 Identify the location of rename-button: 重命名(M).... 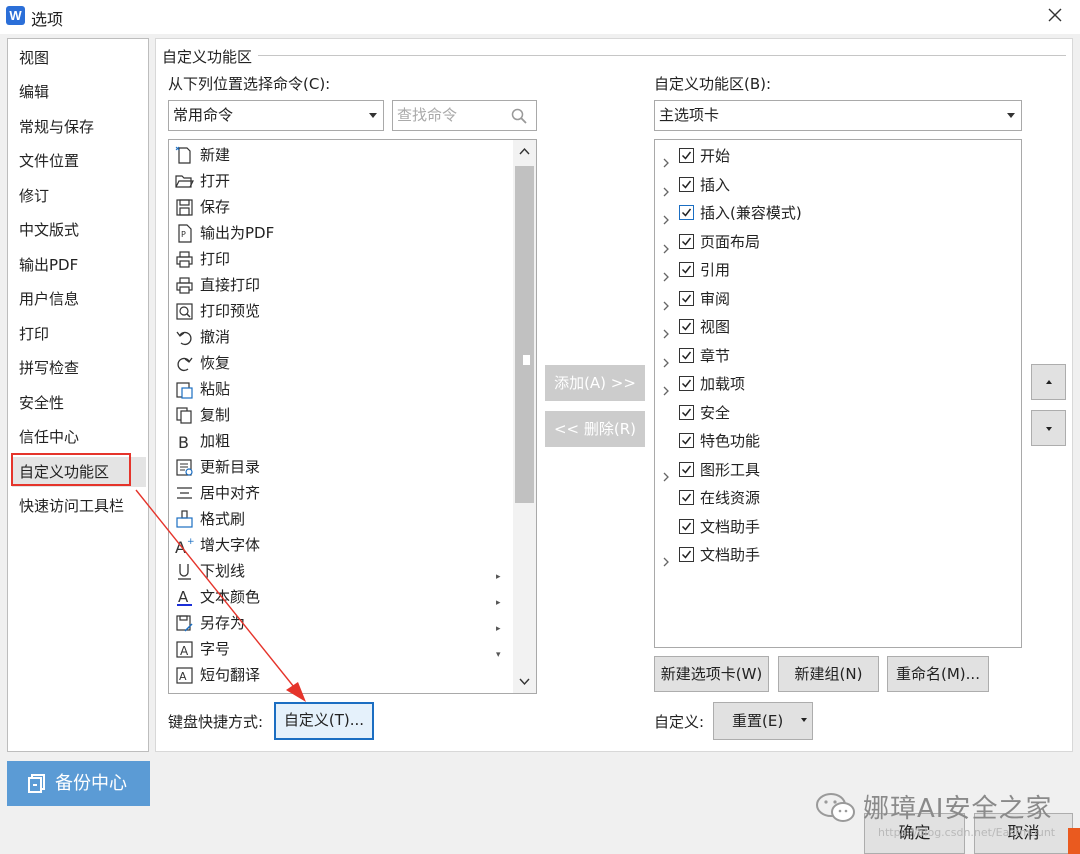
(938, 674).